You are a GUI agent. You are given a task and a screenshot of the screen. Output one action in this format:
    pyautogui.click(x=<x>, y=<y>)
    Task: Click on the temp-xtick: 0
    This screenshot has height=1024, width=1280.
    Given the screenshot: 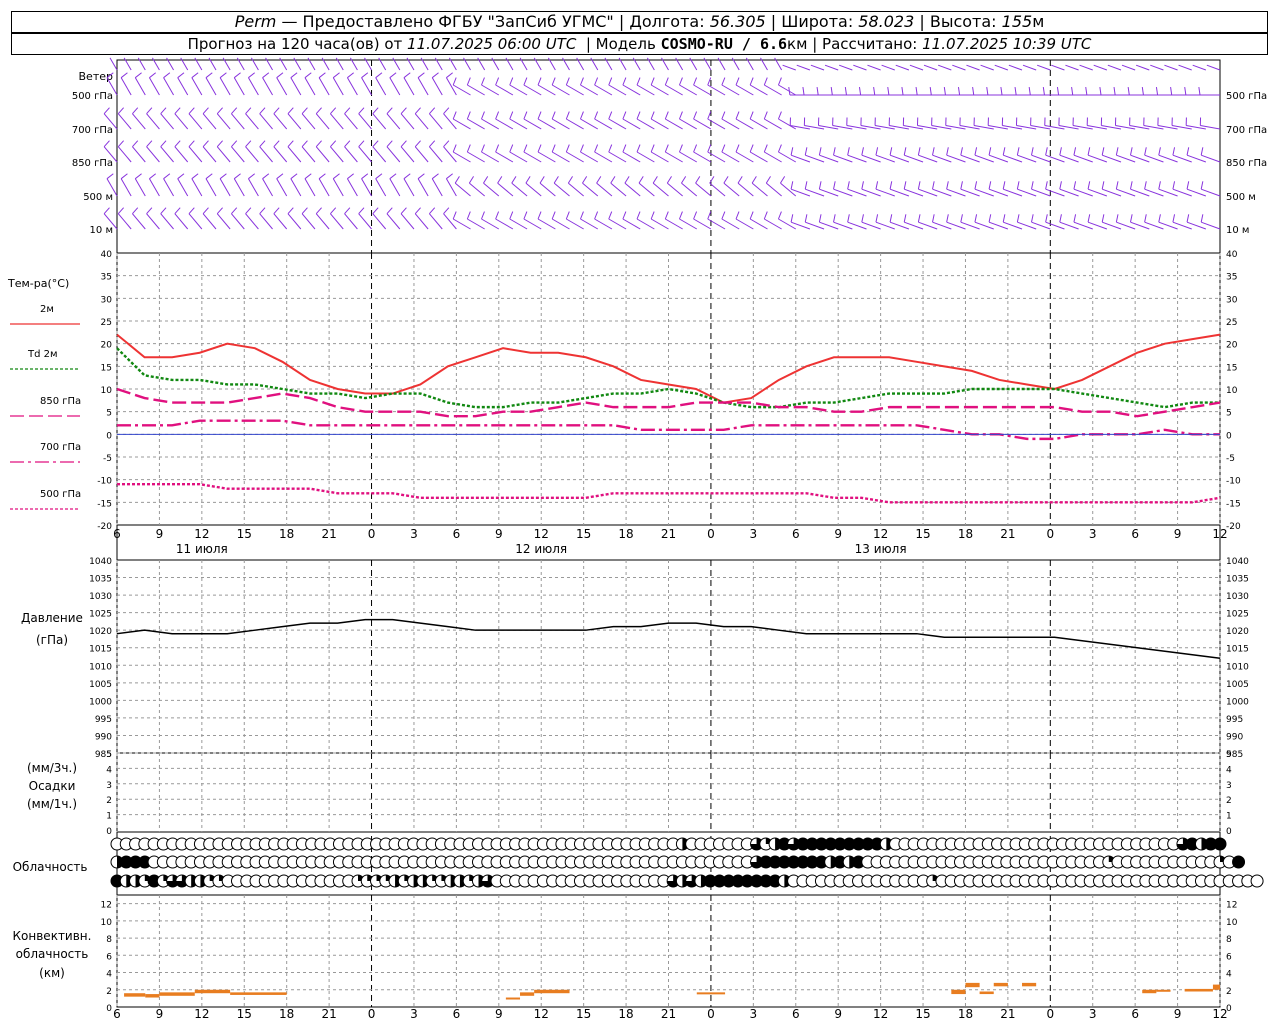 What is the action you would take?
    pyautogui.click(x=372, y=534)
    